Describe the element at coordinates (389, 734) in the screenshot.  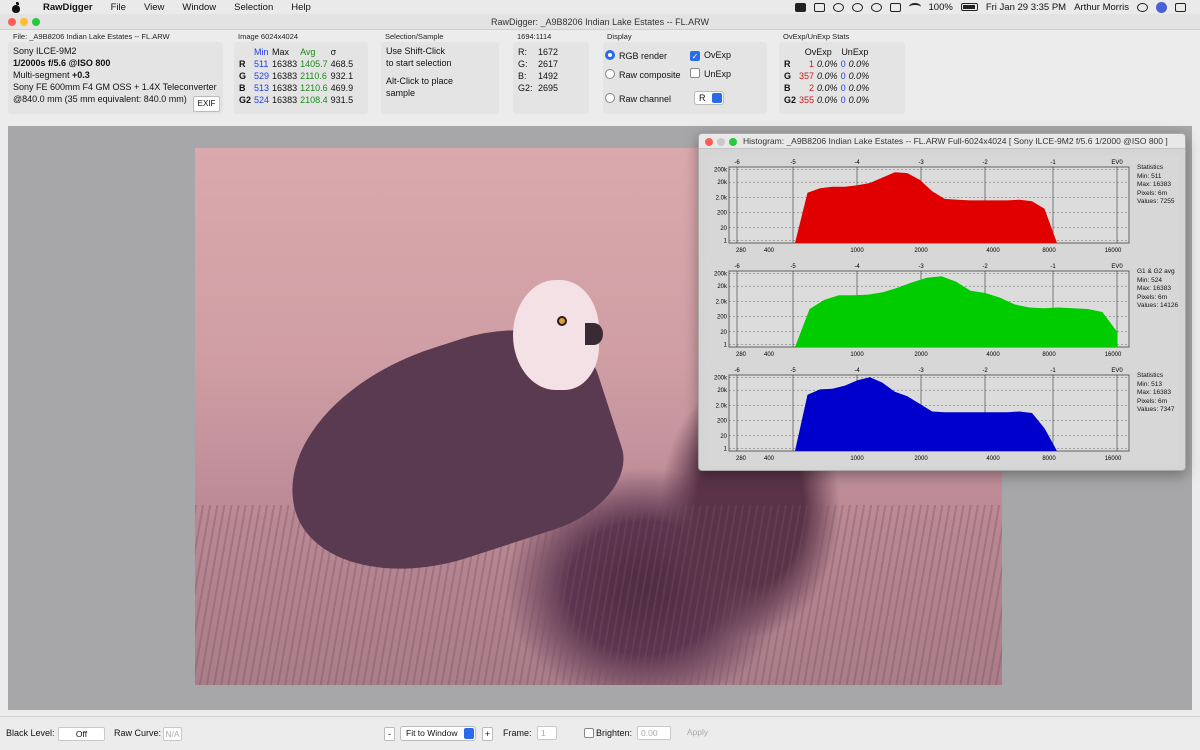
I see `zoom-out-button: -` at that location.